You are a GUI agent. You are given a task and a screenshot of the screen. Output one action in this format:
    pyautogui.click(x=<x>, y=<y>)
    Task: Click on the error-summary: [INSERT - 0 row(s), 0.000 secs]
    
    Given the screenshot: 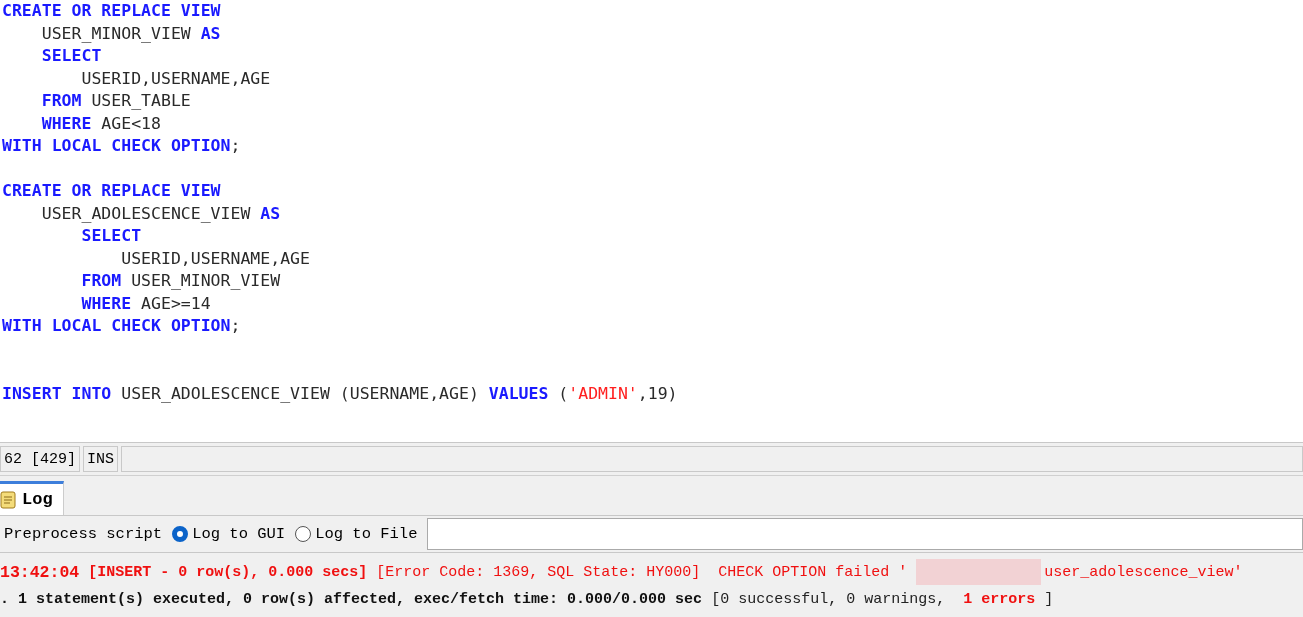 What is the action you would take?
    pyautogui.click(x=228, y=572)
    